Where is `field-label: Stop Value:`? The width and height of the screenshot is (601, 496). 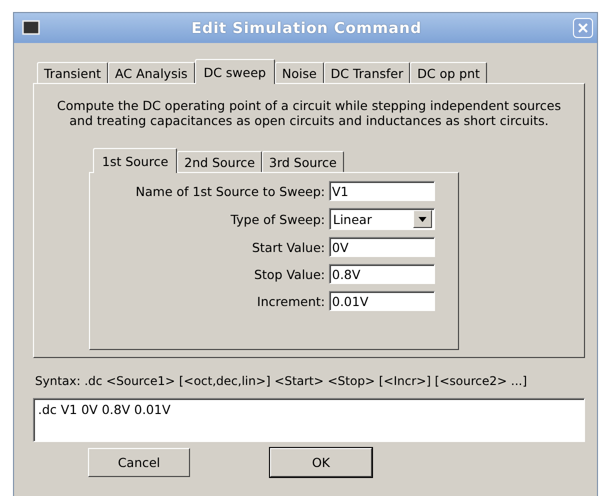
field-label: Stop Value: is located at coordinates (289, 274).